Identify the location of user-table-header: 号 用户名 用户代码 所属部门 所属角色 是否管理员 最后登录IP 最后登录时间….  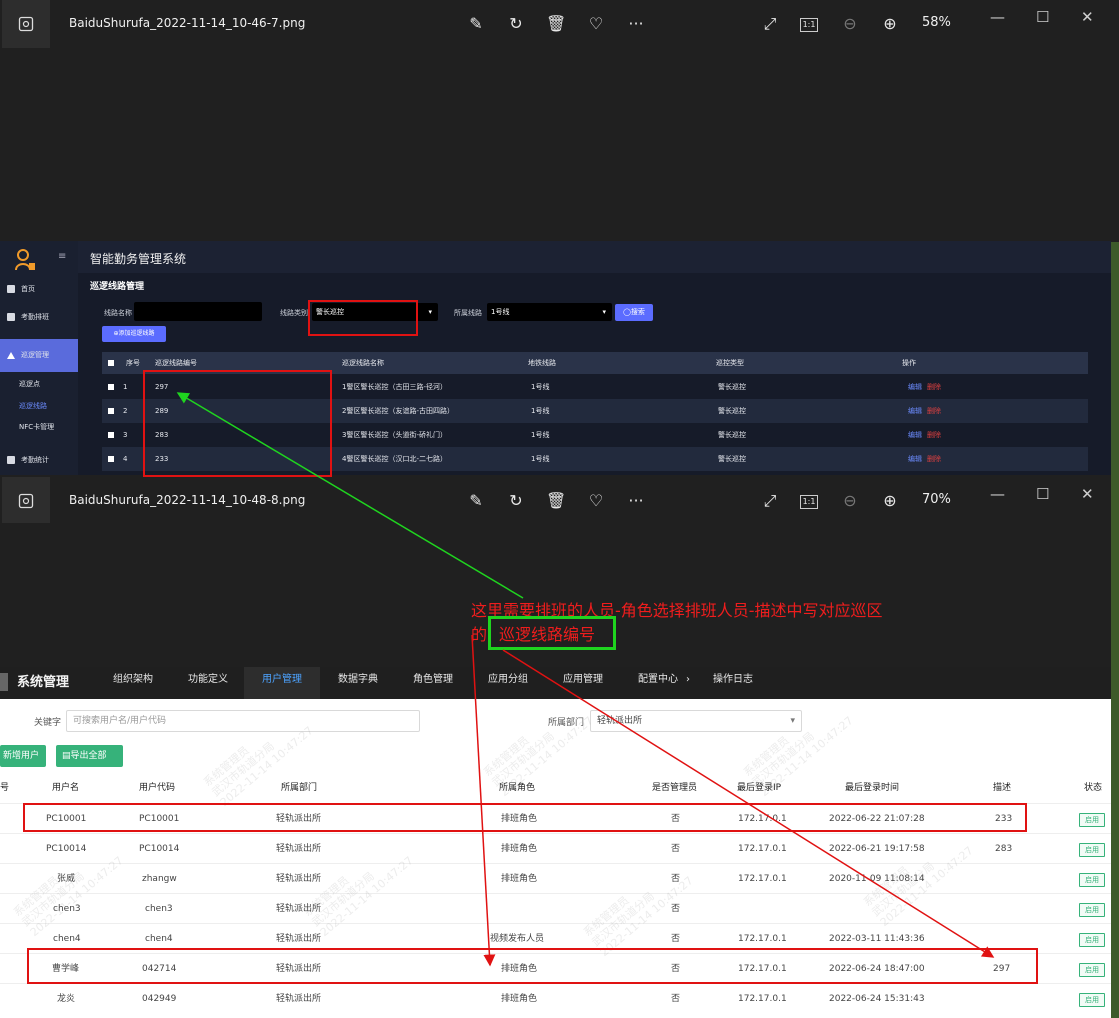
(551, 788).